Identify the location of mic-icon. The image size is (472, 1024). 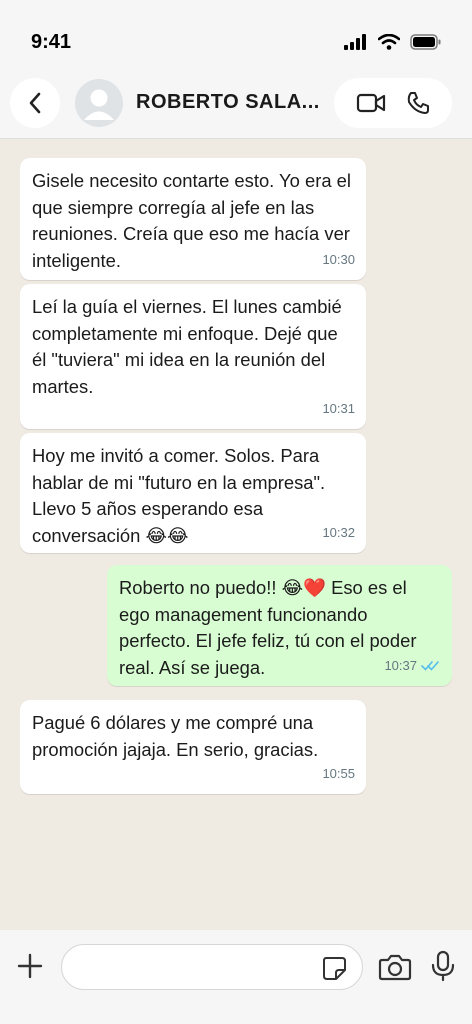
(443, 966).